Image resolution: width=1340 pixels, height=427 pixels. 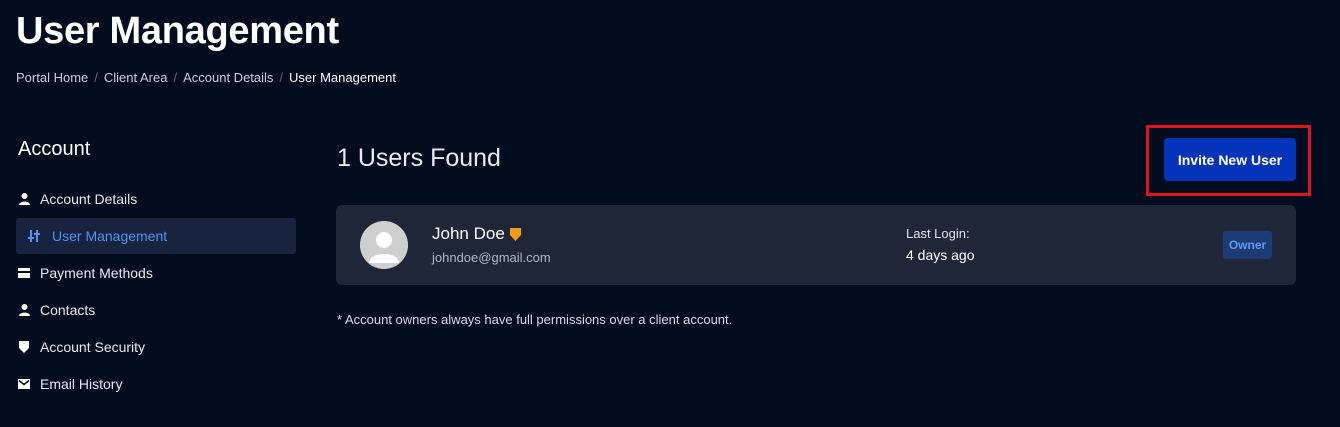 What do you see at coordinates (24, 347) in the screenshot?
I see `shield-icon` at bounding box center [24, 347].